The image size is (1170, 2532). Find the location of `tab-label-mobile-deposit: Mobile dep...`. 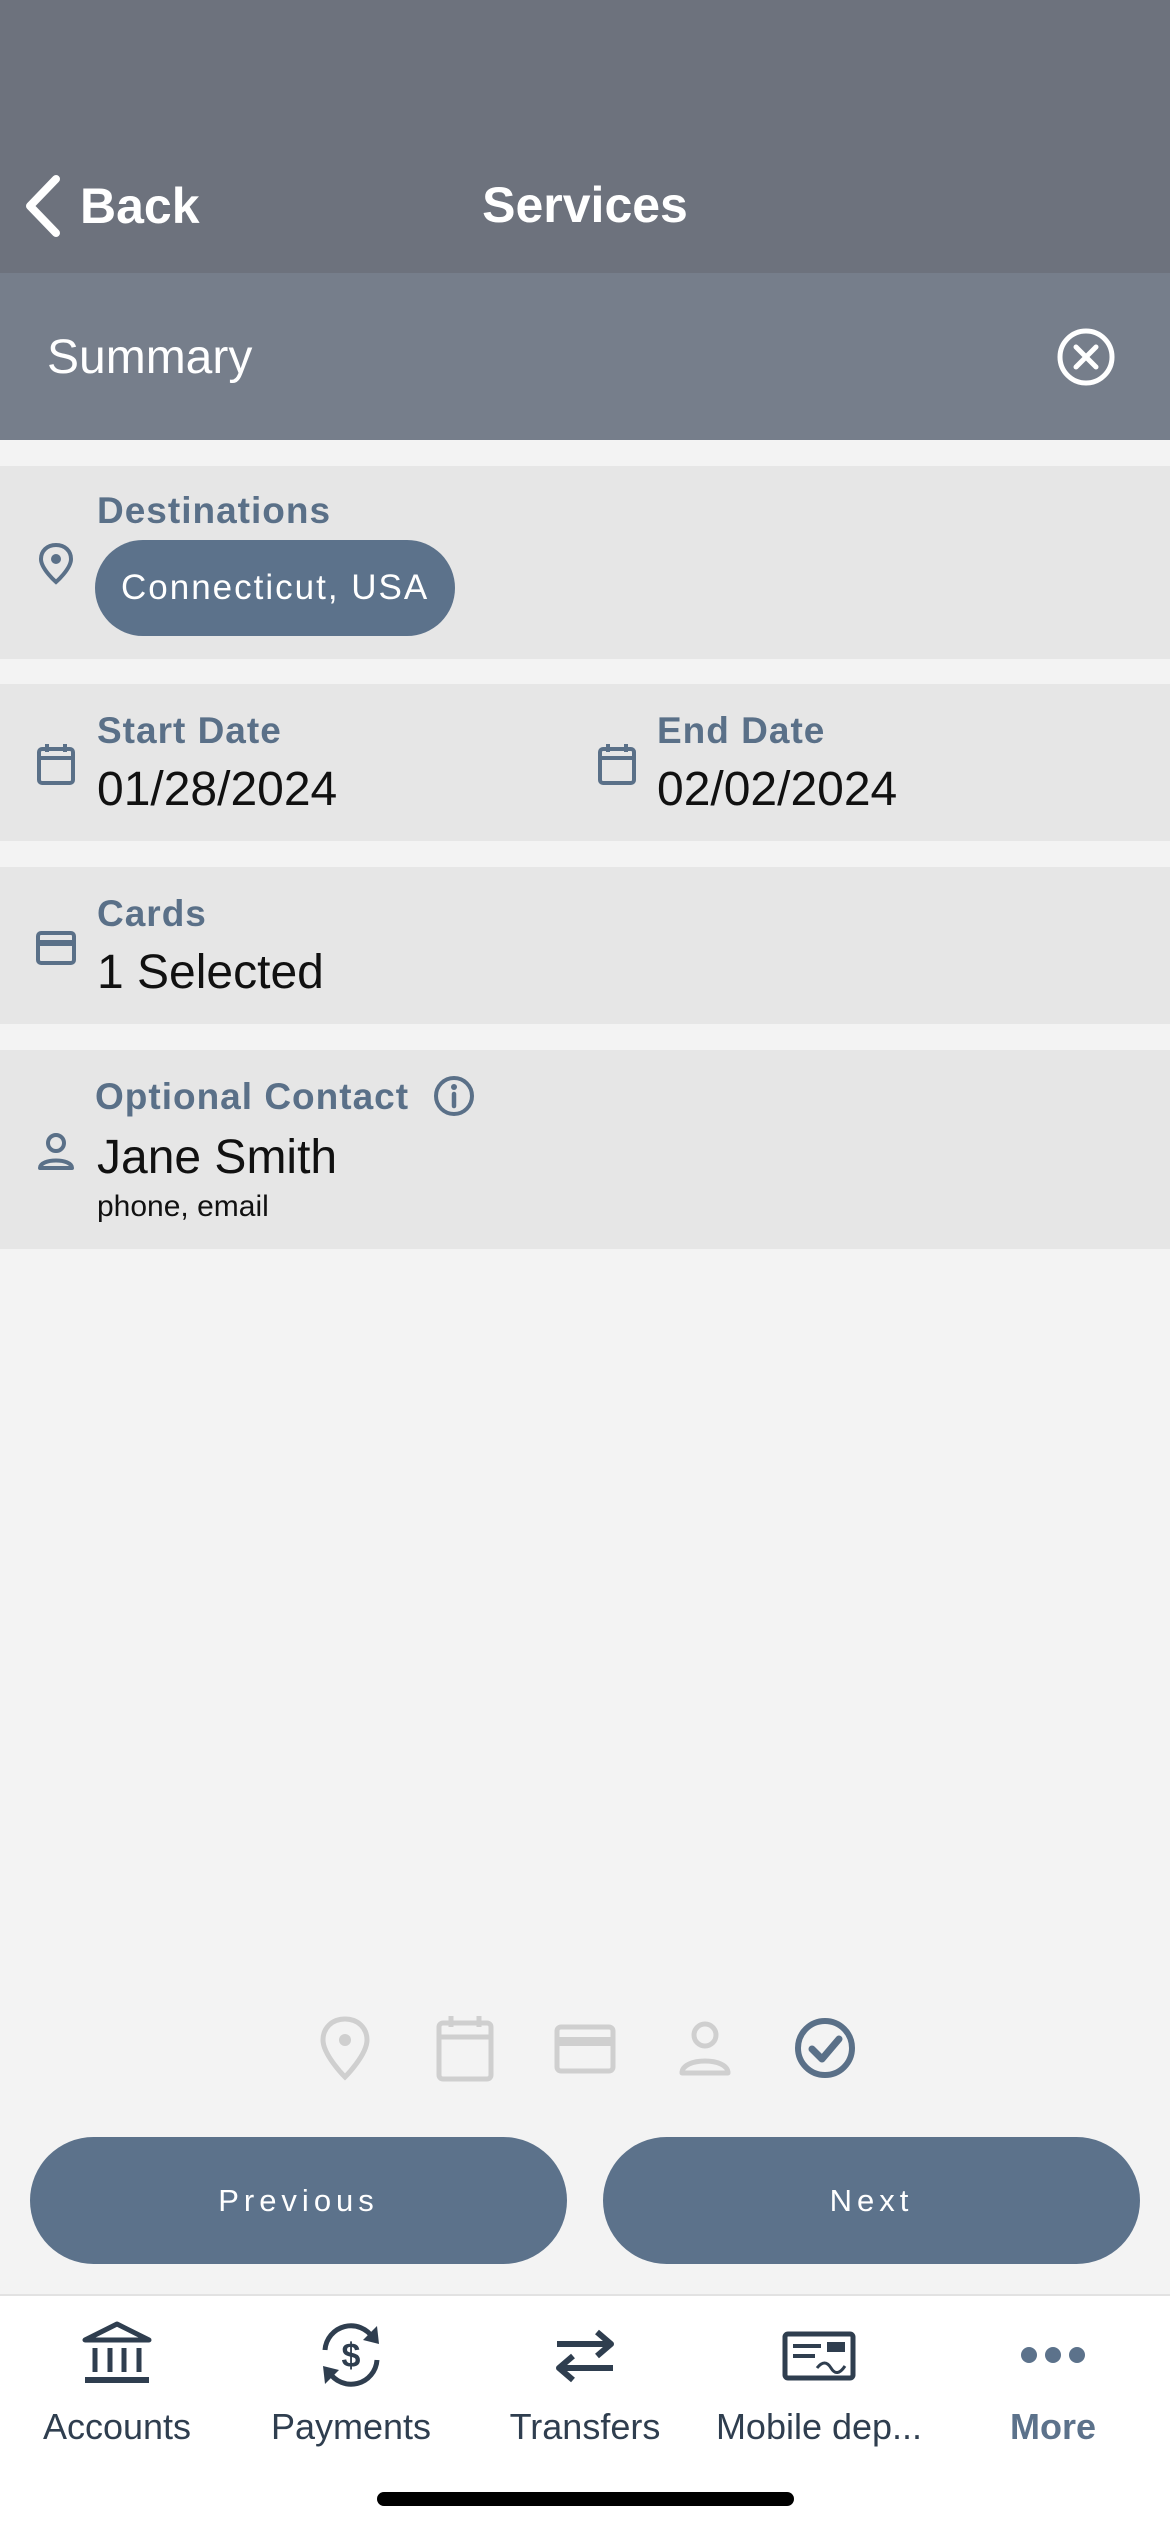

tab-label-mobile-deposit: Mobile dep... is located at coordinates (819, 2426).